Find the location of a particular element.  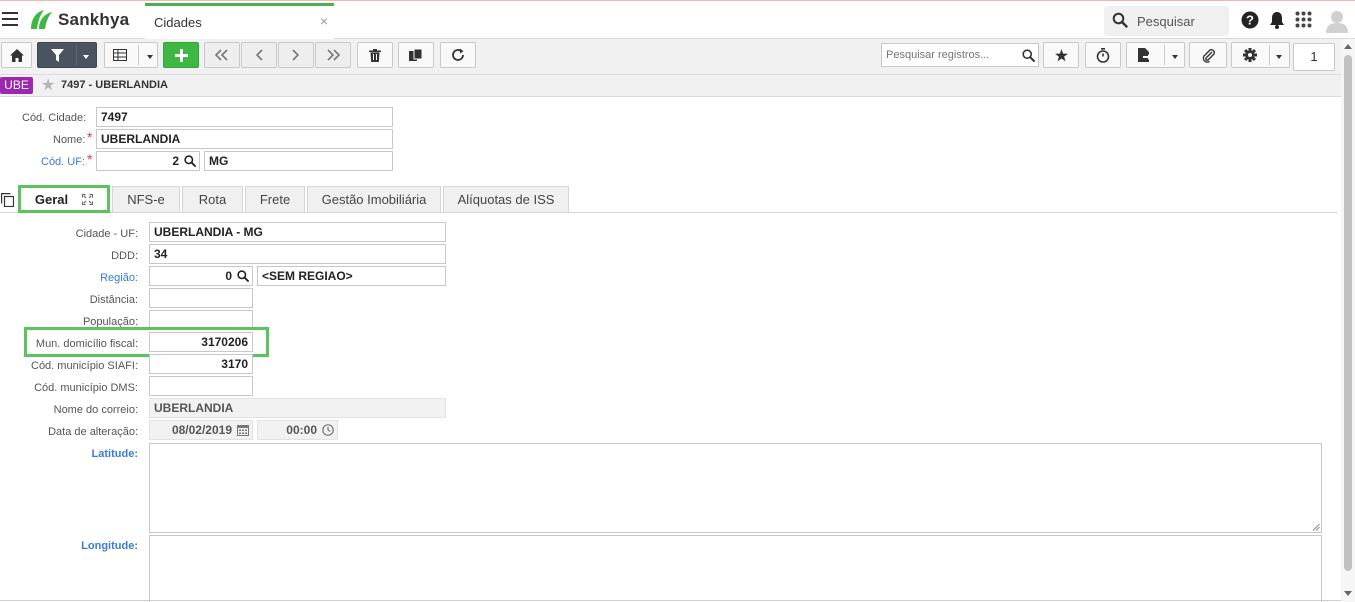

tab-gestao-imobiliaria: Gestão Imobiliária is located at coordinates (374, 199).